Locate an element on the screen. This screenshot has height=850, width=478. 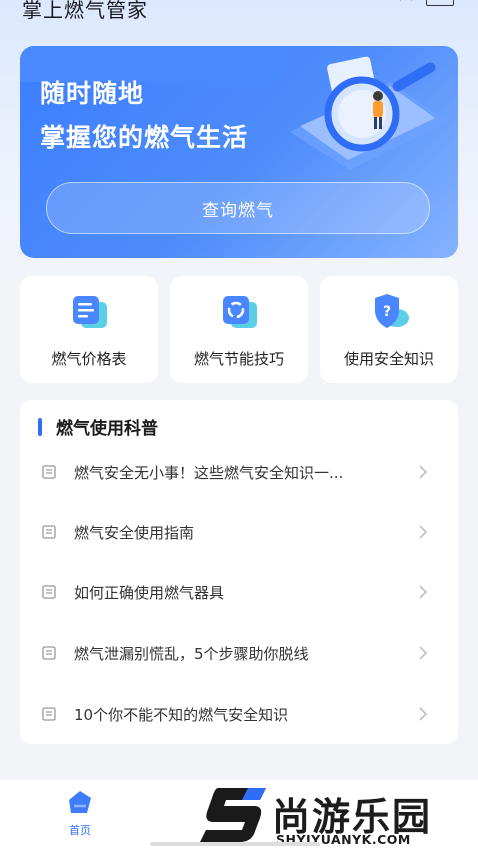
watermark-s-logo-icon is located at coordinates (233, 815).